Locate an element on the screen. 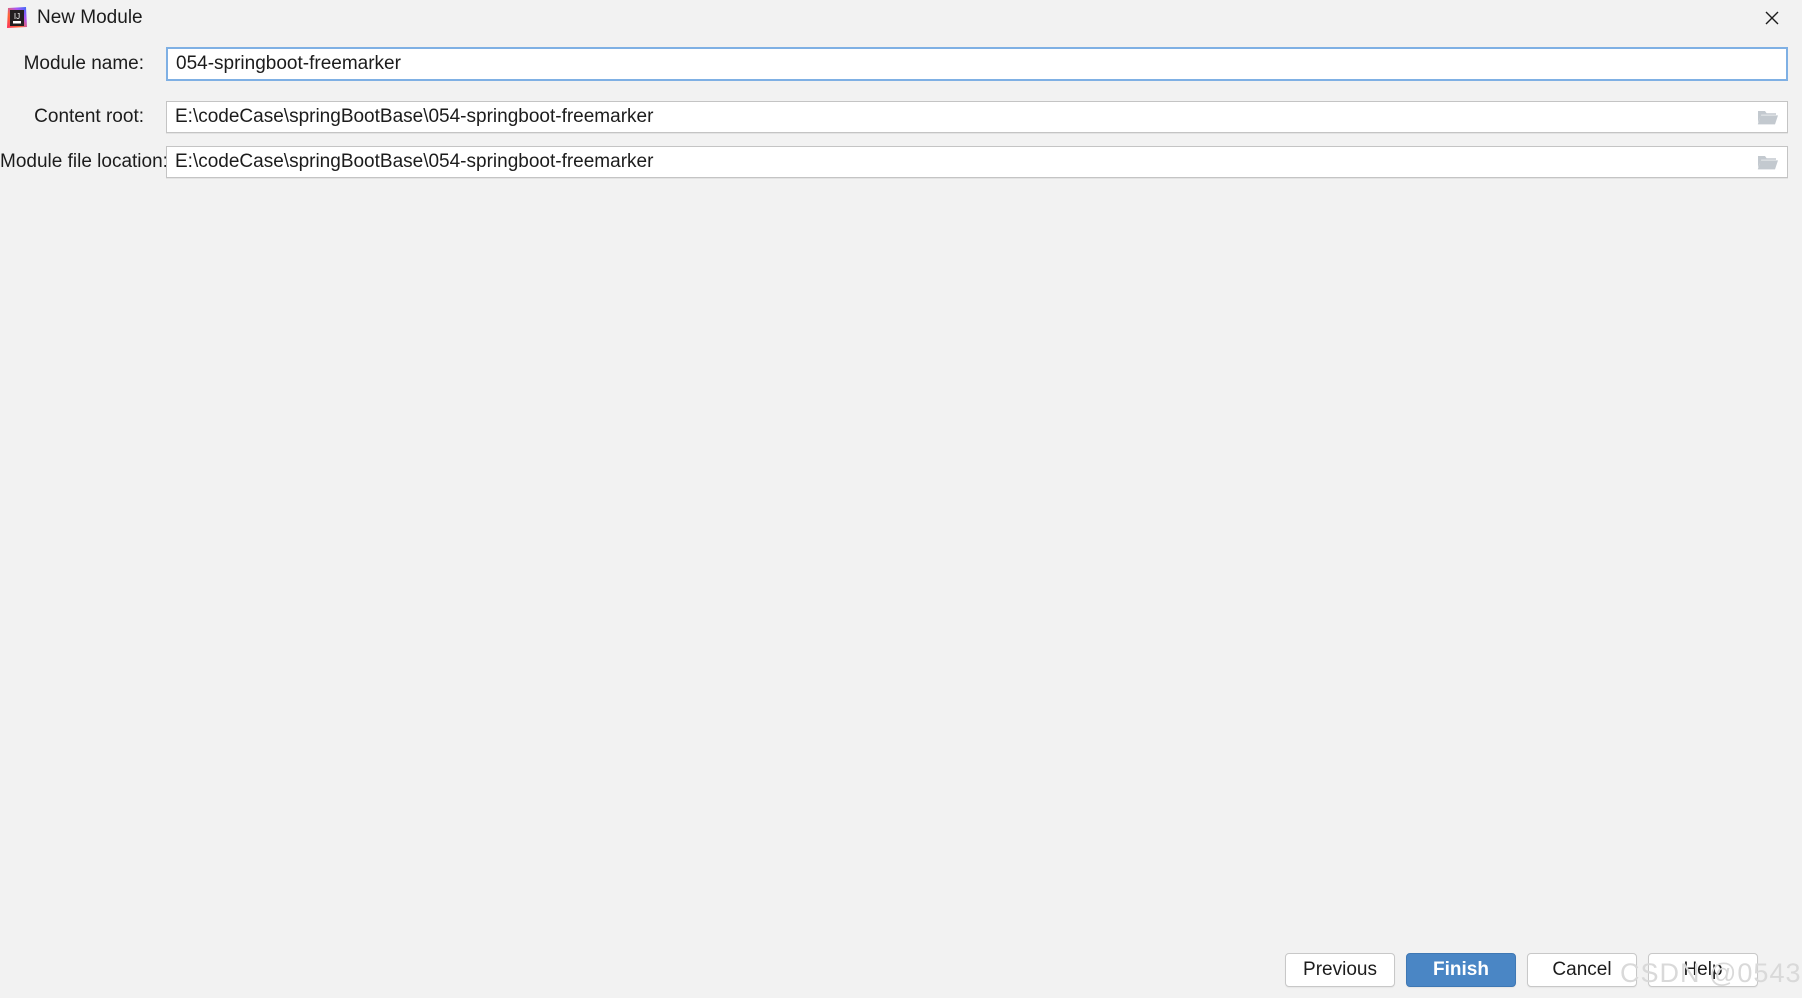  content-root-input-wrapper is located at coordinates (977, 117).